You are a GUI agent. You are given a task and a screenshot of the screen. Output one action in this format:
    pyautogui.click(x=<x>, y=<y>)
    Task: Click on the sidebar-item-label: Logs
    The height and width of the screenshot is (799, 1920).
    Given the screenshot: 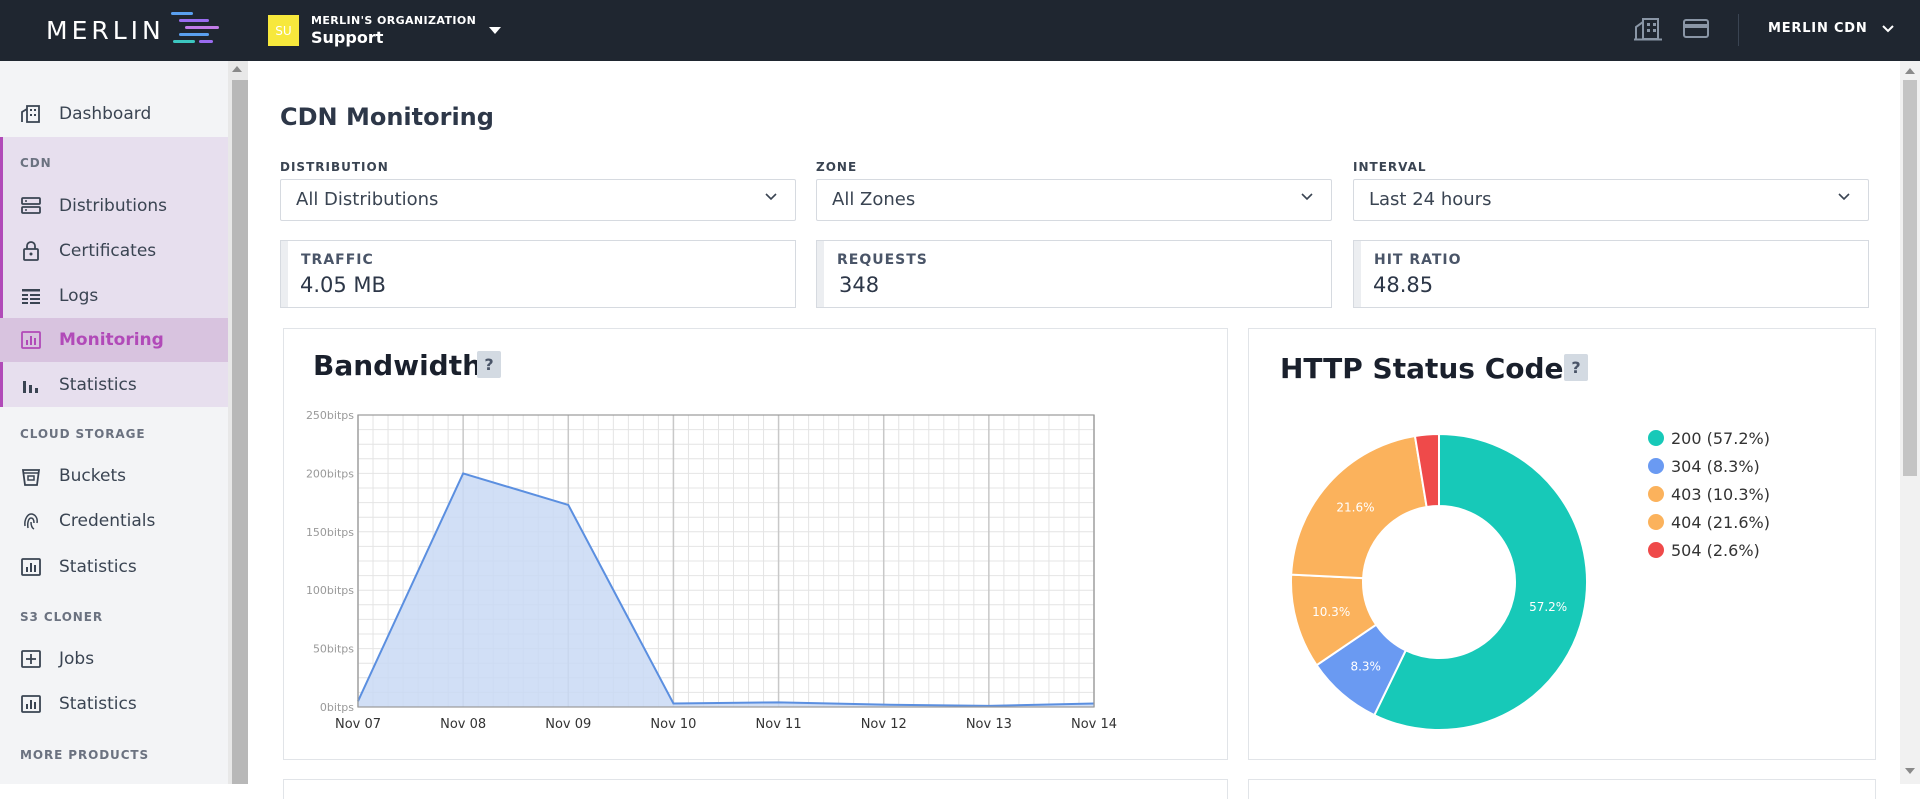 What is the action you would take?
    pyautogui.click(x=79, y=296)
    